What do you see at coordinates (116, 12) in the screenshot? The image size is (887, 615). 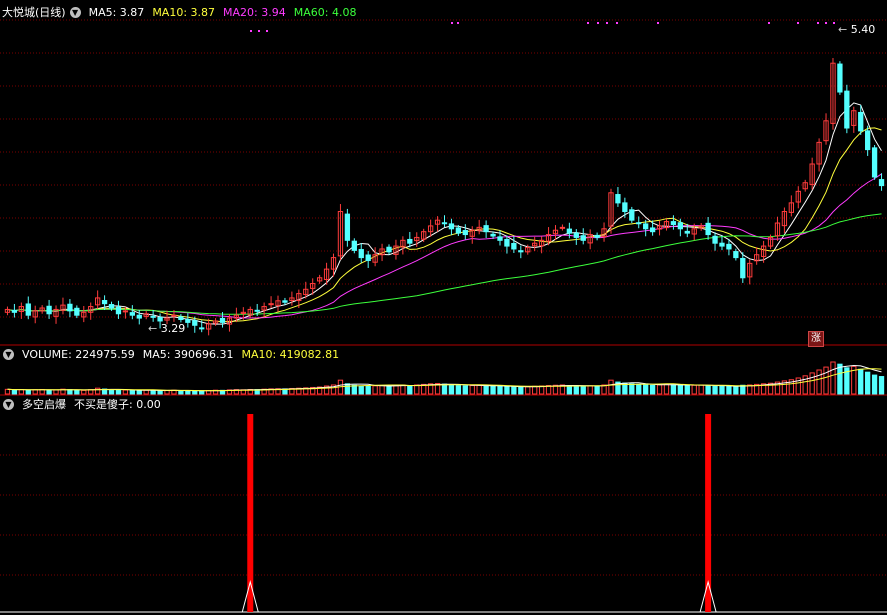 I see `ma5-value: MA5: 3.87` at bounding box center [116, 12].